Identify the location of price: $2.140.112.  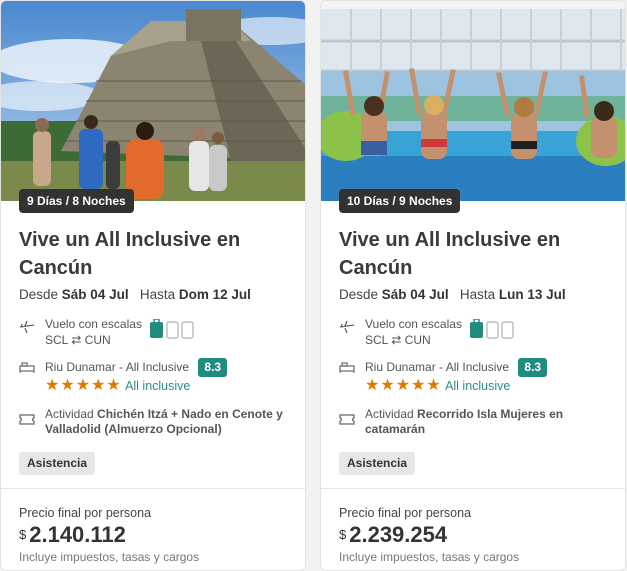
(72, 535).